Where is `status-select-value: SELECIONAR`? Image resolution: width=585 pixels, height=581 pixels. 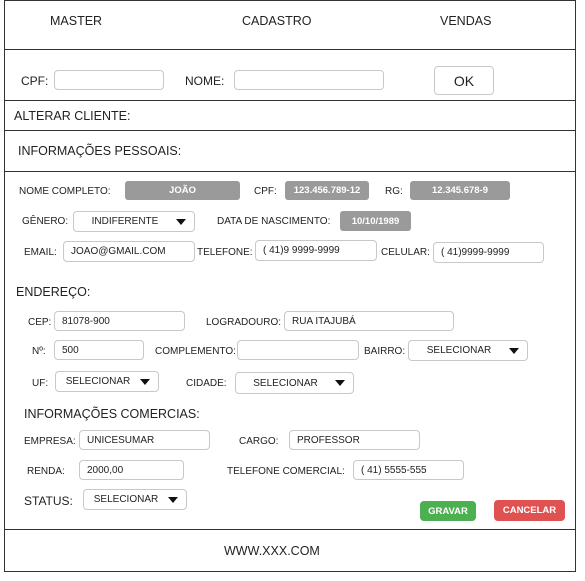
status-select-value: SELECIONAR is located at coordinates (126, 499).